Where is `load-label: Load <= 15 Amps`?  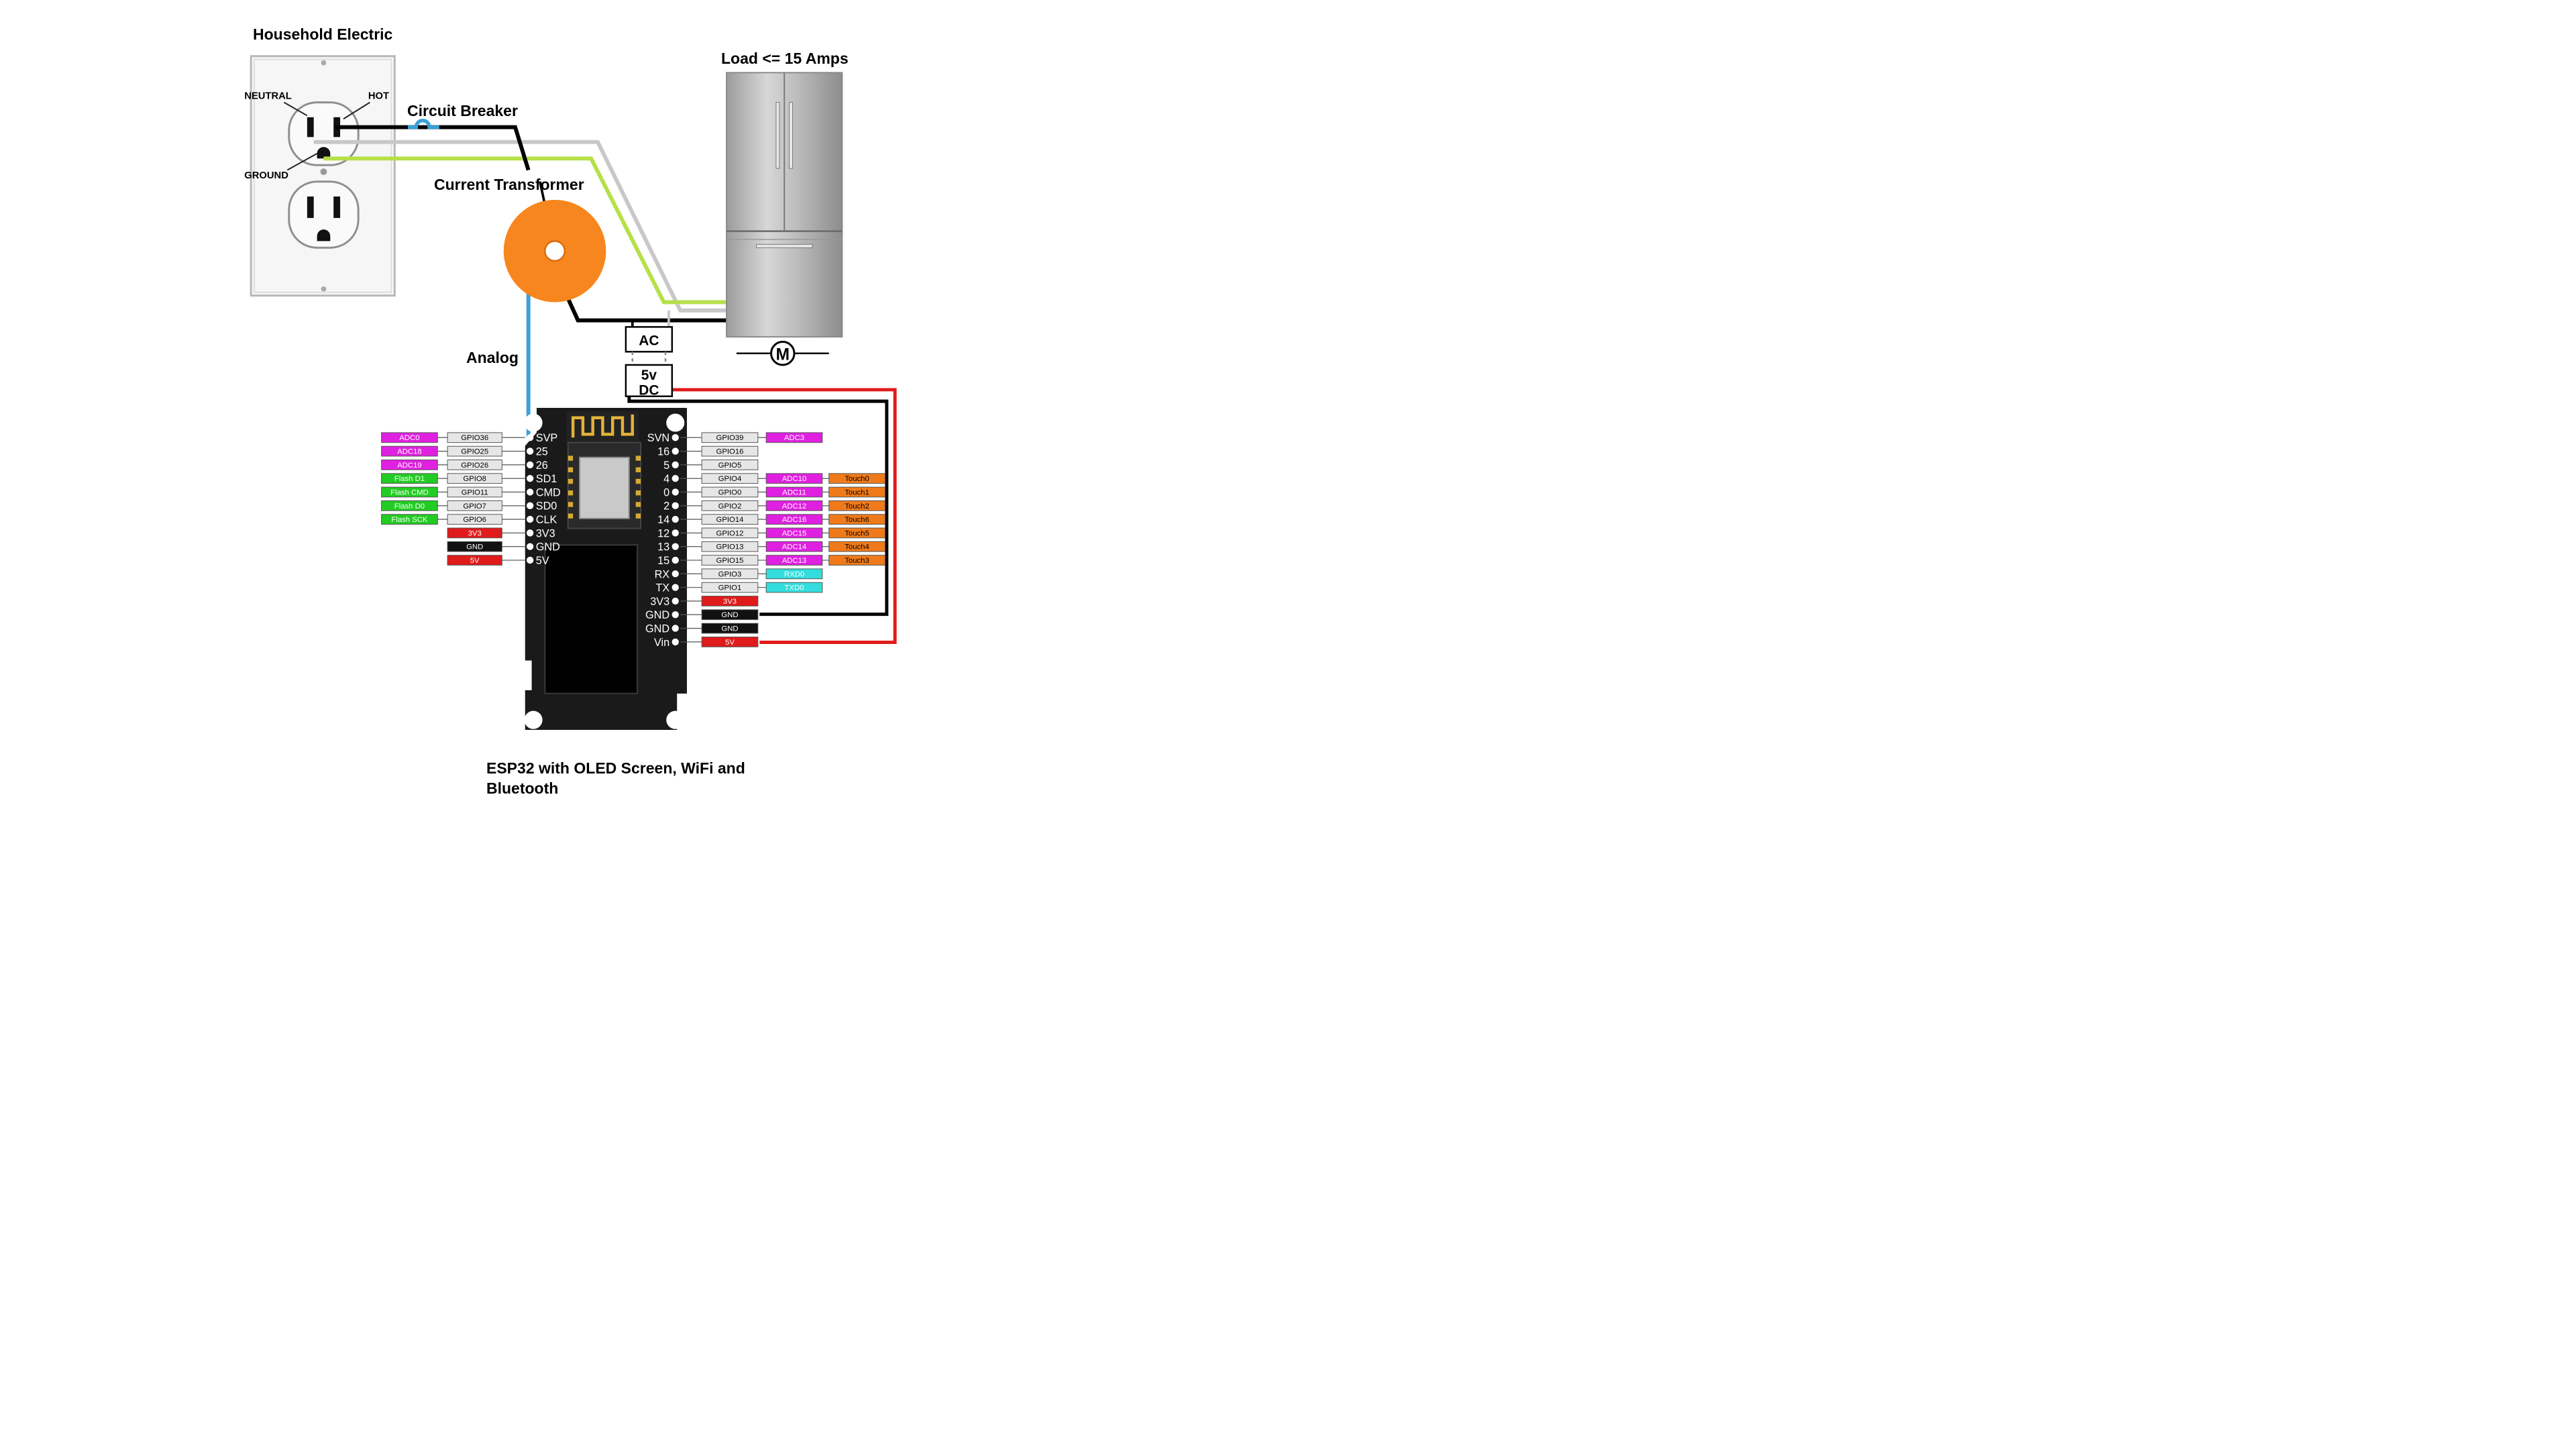
load-label: Load <= 15 Amps is located at coordinates (785, 58).